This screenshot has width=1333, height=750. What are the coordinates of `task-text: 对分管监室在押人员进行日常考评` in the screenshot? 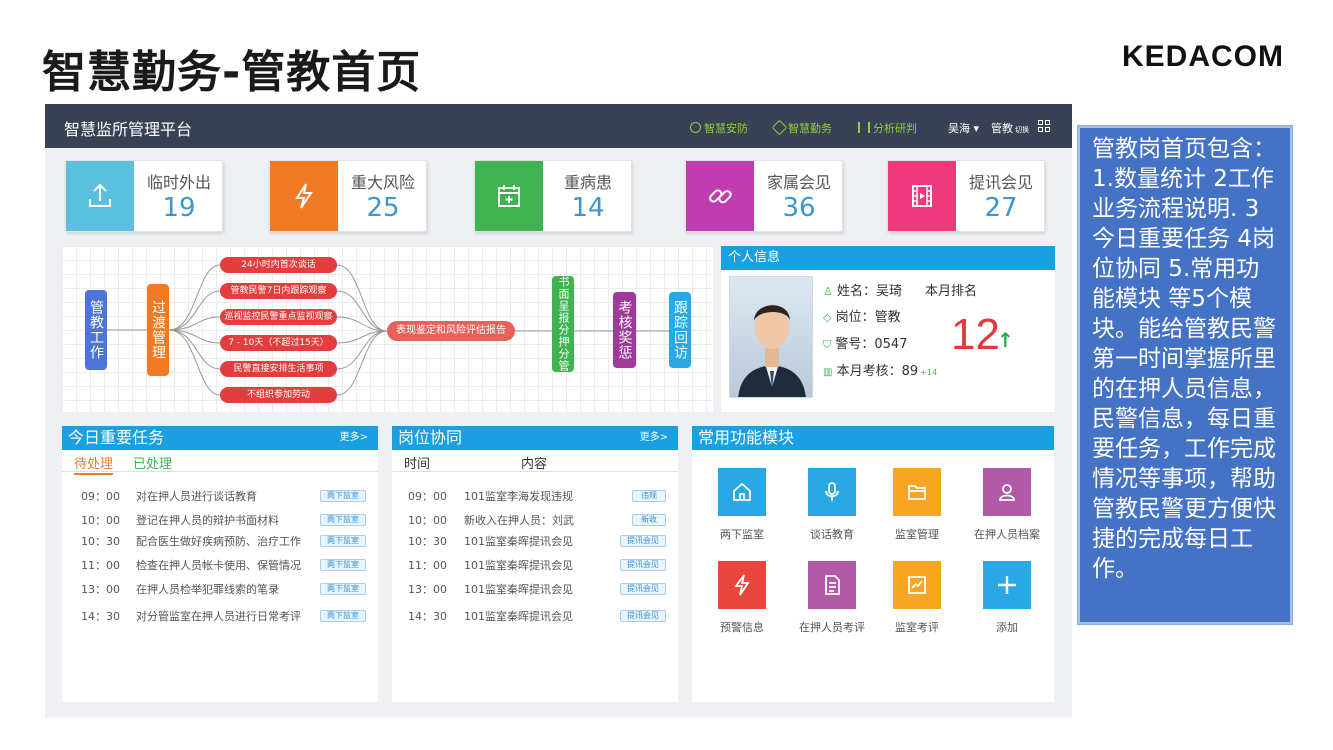 It's located at (218, 616).